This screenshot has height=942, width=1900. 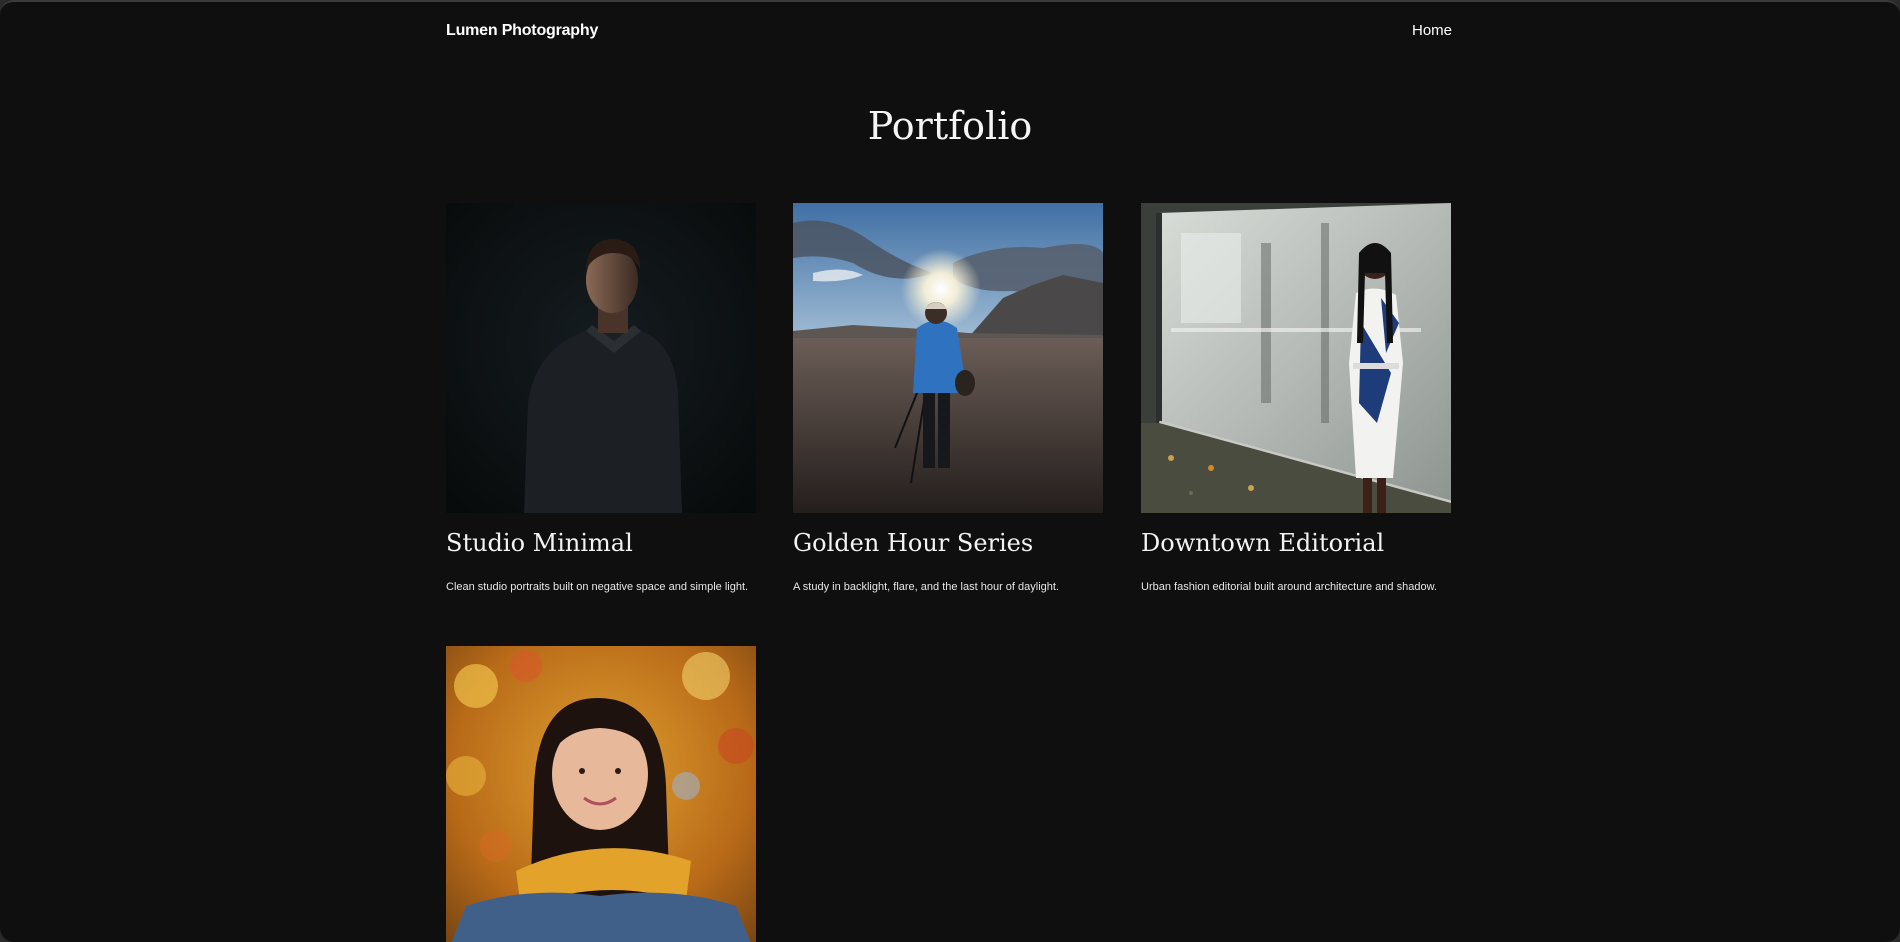 What do you see at coordinates (522, 31) in the screenshot?
I see `brand-logo-link: Lumen Photography` at bounding box center [522, 31].